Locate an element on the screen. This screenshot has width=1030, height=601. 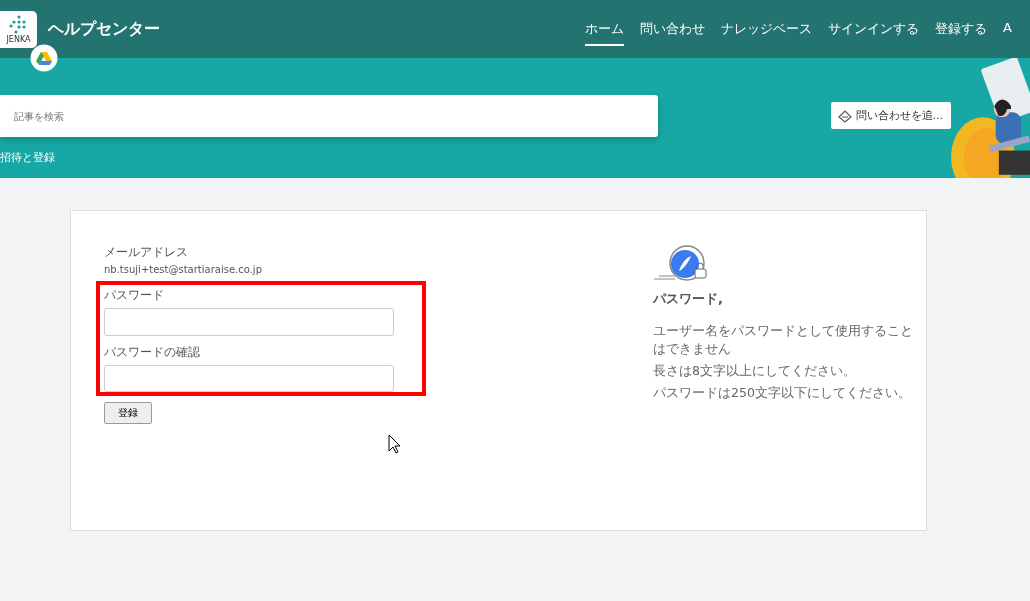
nav-link: ホーム is located at coordinates (605, 29).